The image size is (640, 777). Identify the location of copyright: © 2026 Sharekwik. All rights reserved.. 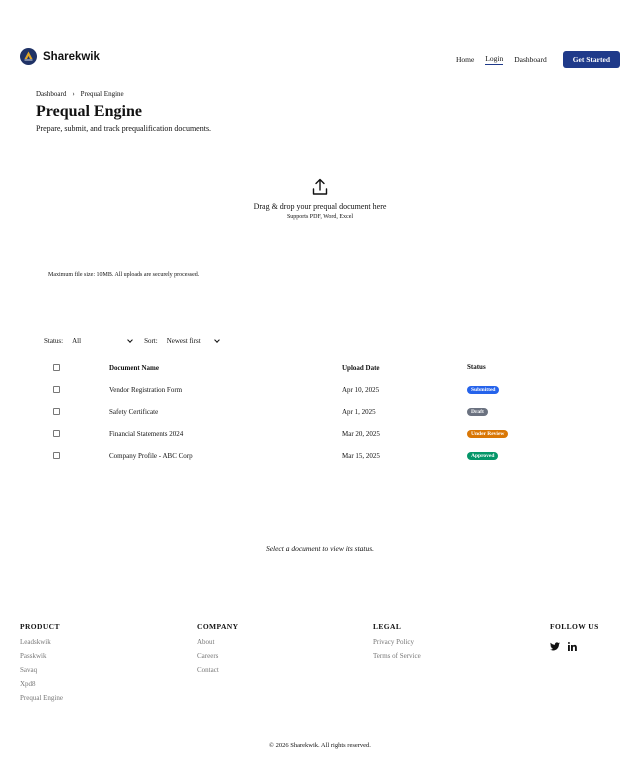
(320, 745).